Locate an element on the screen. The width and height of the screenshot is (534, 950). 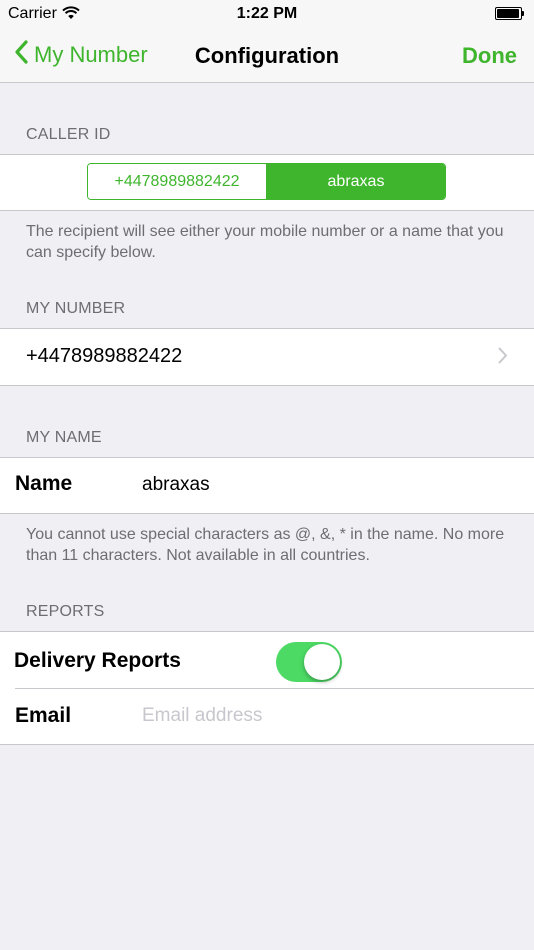
status-bar: Carrier 1:22 PM is located at coordinates (267, 14).